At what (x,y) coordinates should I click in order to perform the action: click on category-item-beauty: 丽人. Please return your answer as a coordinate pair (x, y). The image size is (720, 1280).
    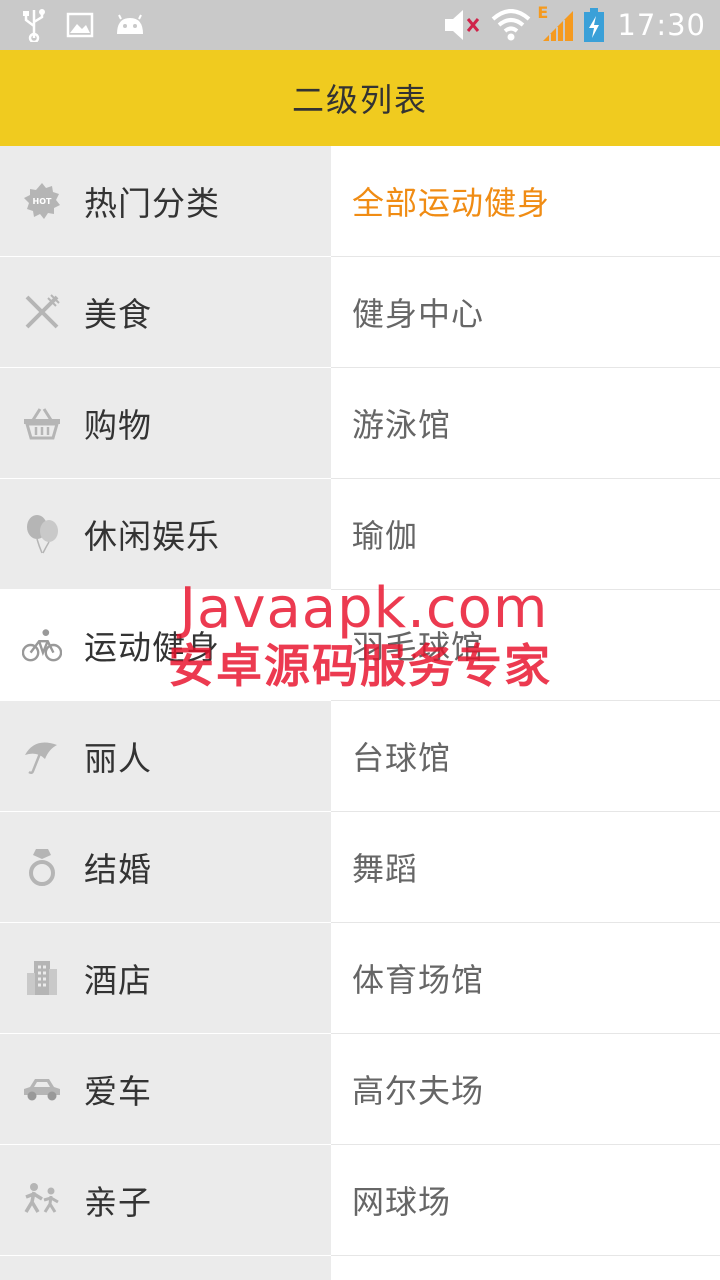
    Looking at the image, I should click on (165, 756).